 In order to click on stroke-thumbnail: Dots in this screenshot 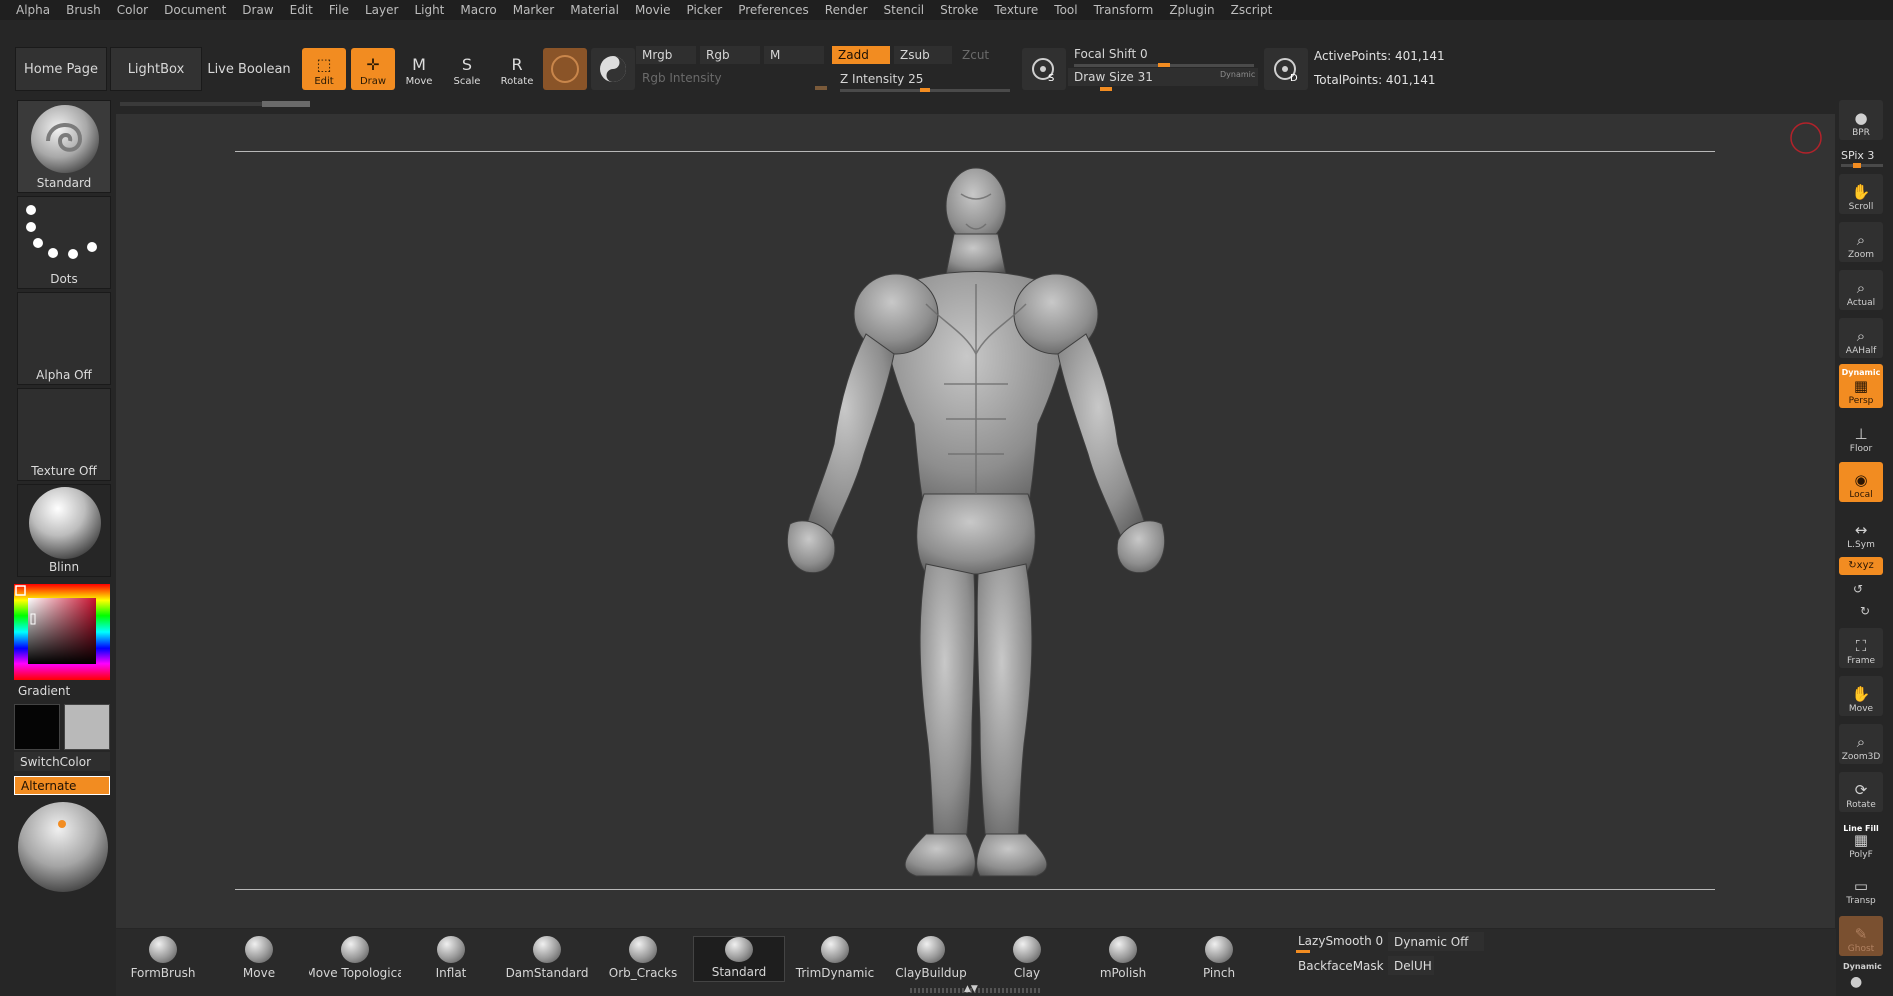, I will do `click(64, 242)`.